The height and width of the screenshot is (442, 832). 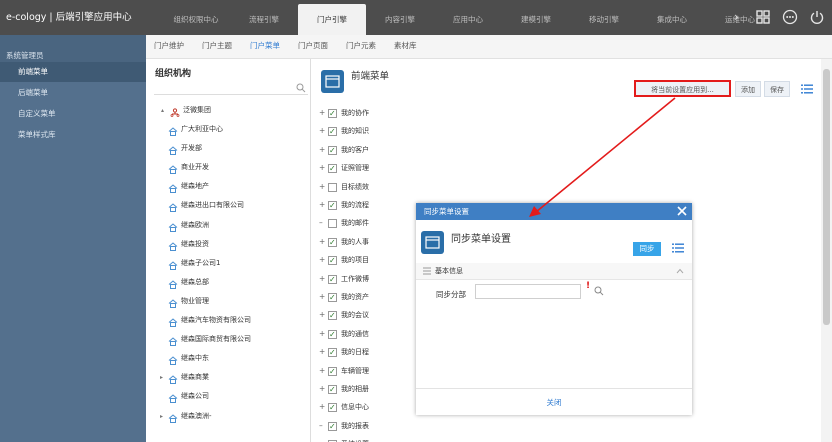 What do you see at coordinates (228, 110) in the screenshot?
I see `org-root: ▴ 泛微集团` at bounding box center [228, 110].